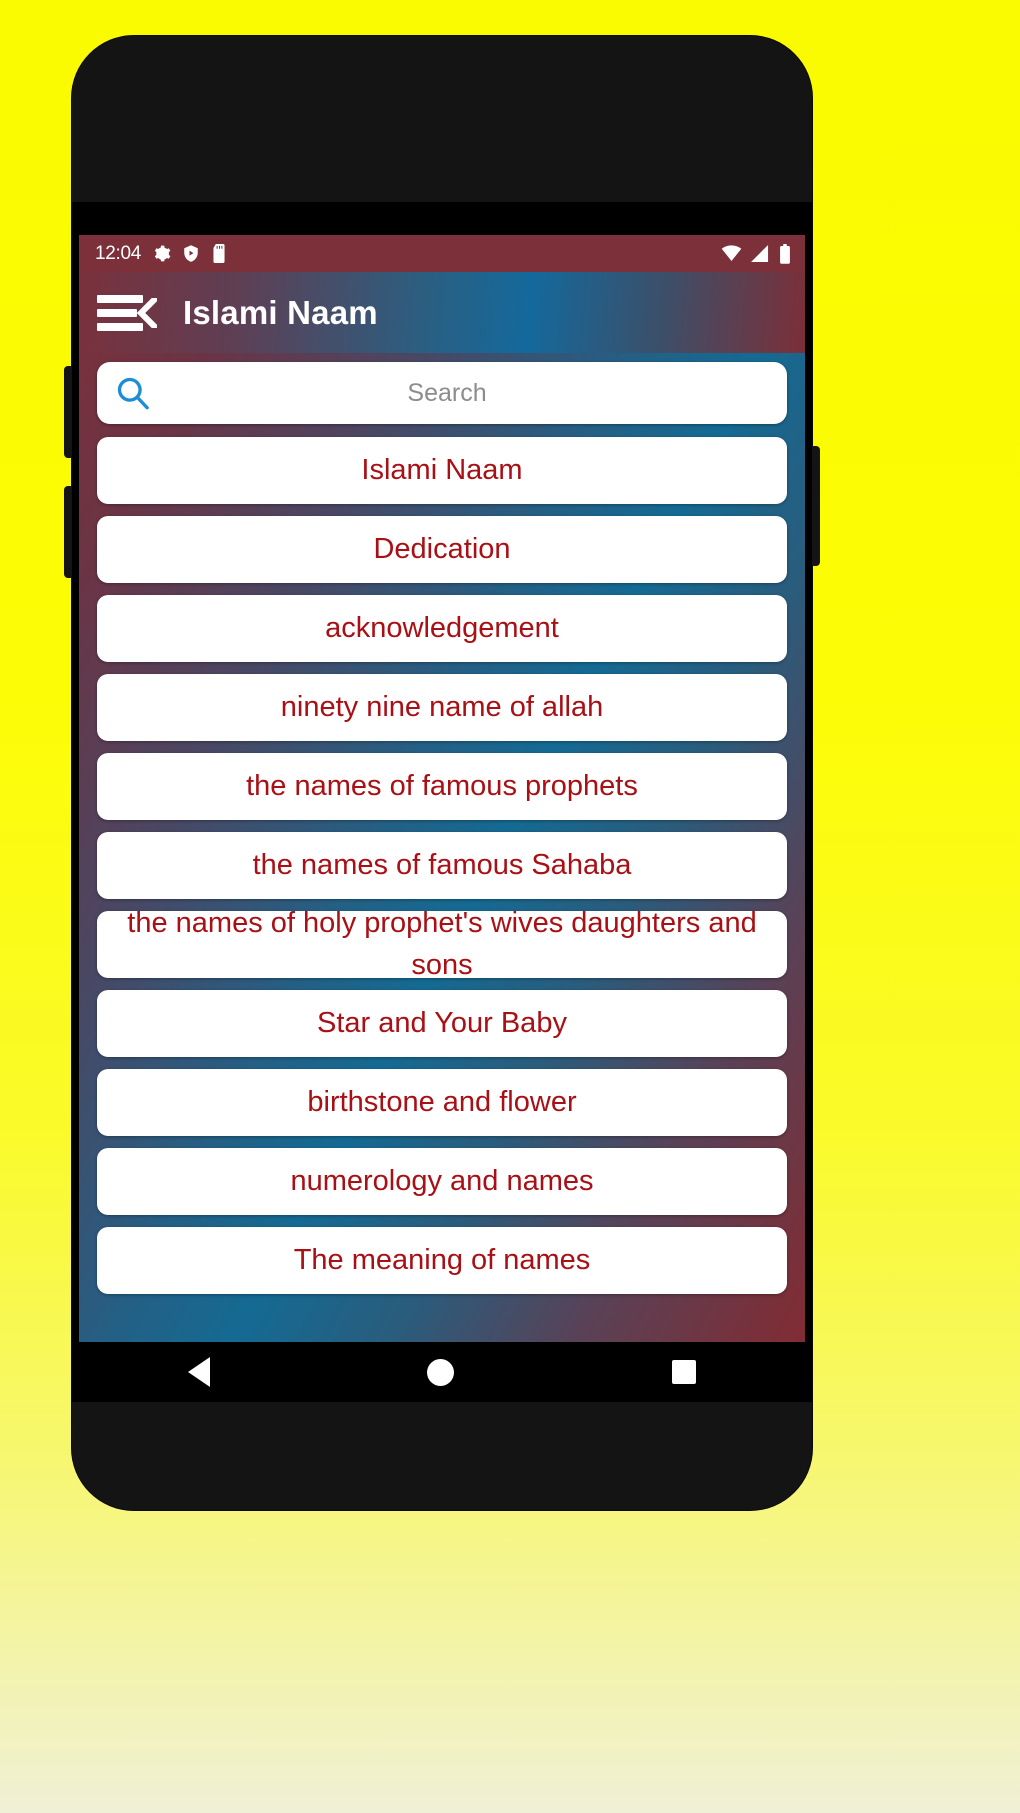 The width and height of the screenshot is (1020, 1813). Describe the element at coordinates (280, 312) in the screenshot. I see `page-title: Islami Naam` at that location.